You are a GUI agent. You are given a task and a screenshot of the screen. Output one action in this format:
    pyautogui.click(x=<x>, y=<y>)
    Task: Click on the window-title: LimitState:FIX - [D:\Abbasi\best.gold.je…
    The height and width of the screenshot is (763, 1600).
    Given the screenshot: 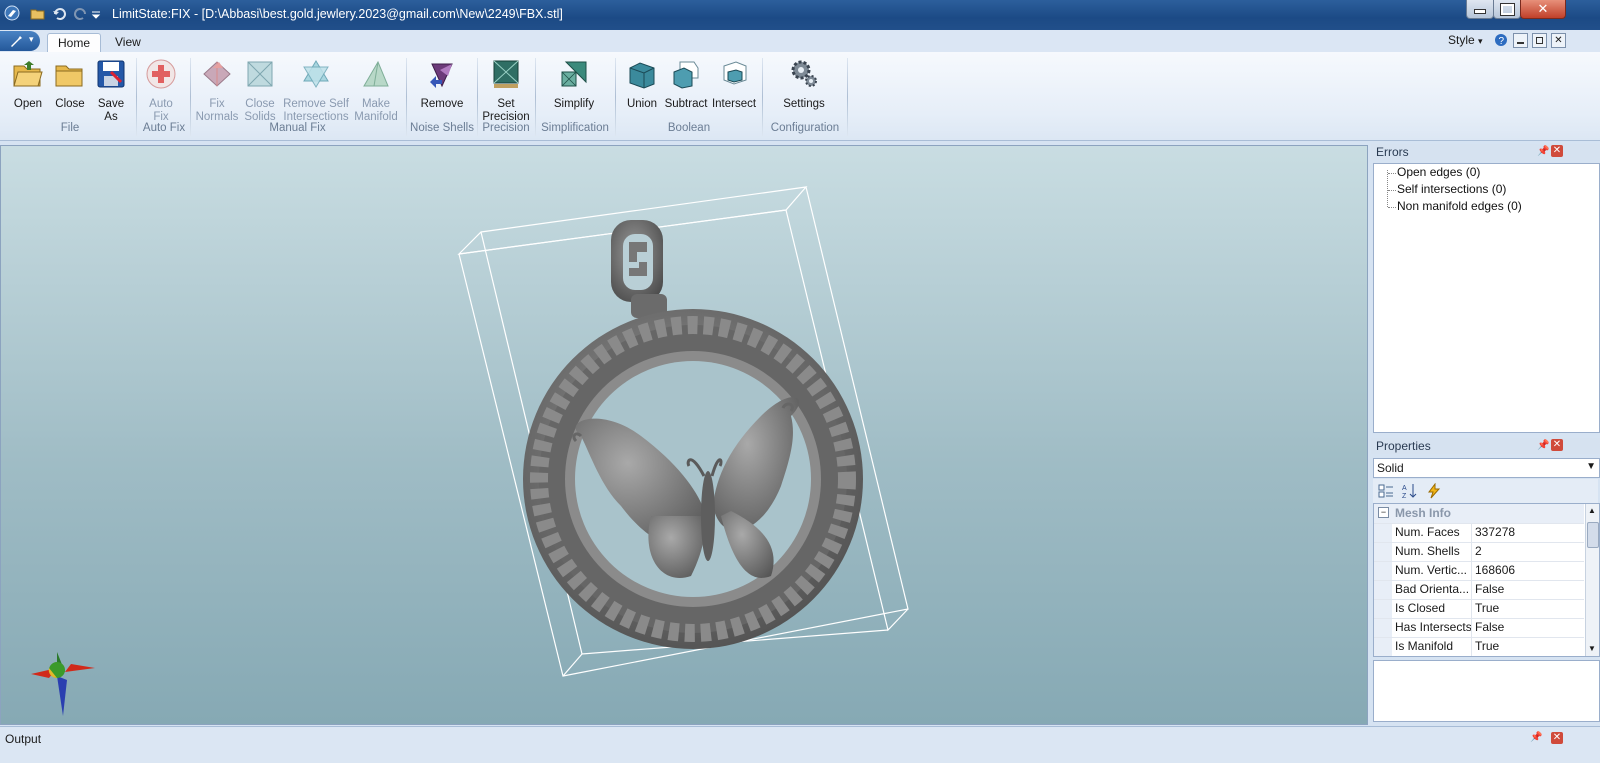 What is the action you would take?
    pyautogui.click(x=337, y=14)
    